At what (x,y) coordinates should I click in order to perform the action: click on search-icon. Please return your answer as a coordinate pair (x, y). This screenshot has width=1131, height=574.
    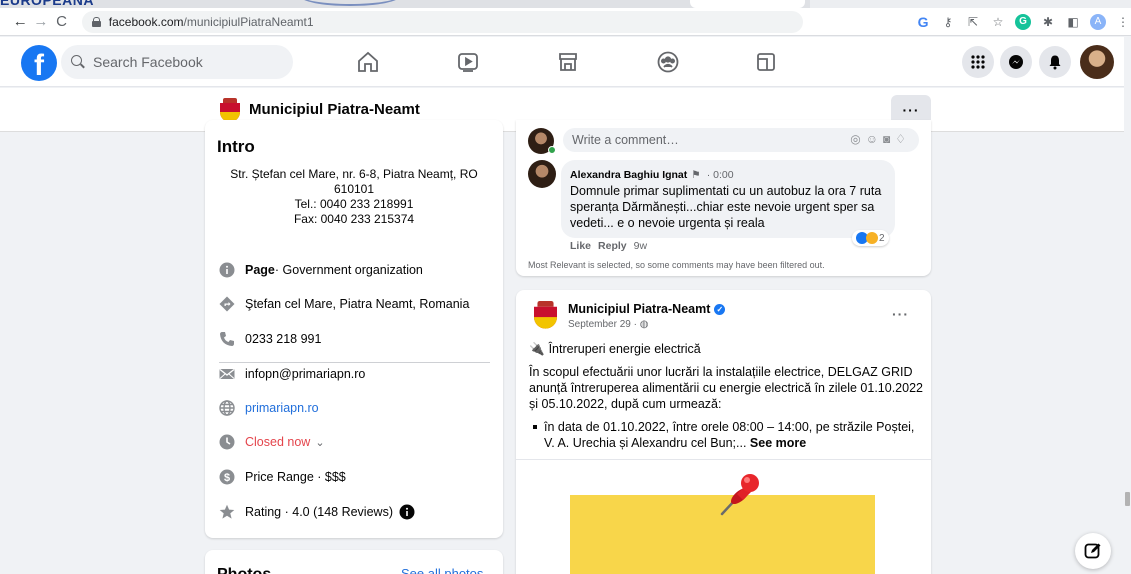
    Looking at the image, I should click on (78, 62).